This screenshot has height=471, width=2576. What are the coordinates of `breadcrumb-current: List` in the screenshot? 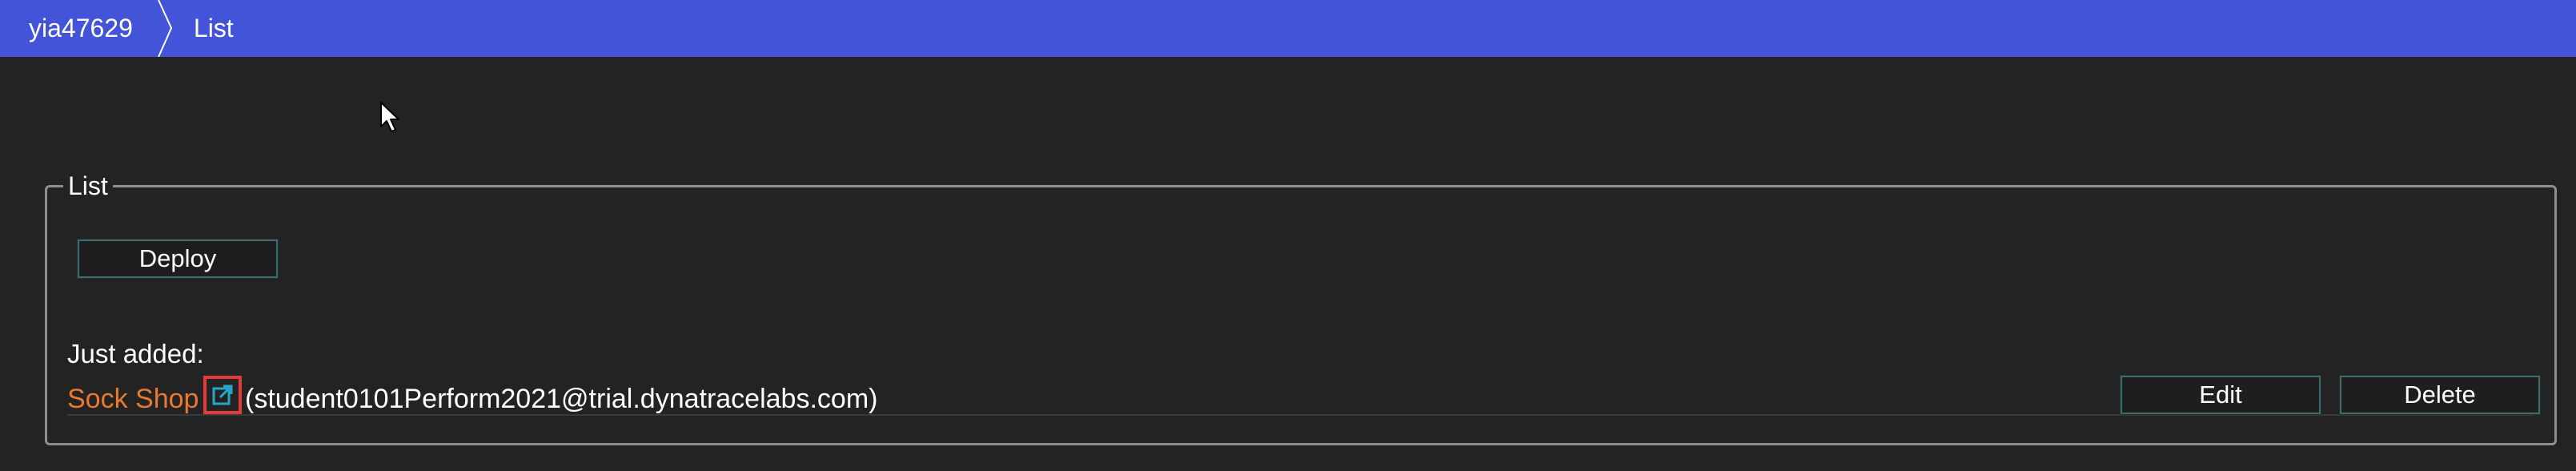 It's located at (214, 28).